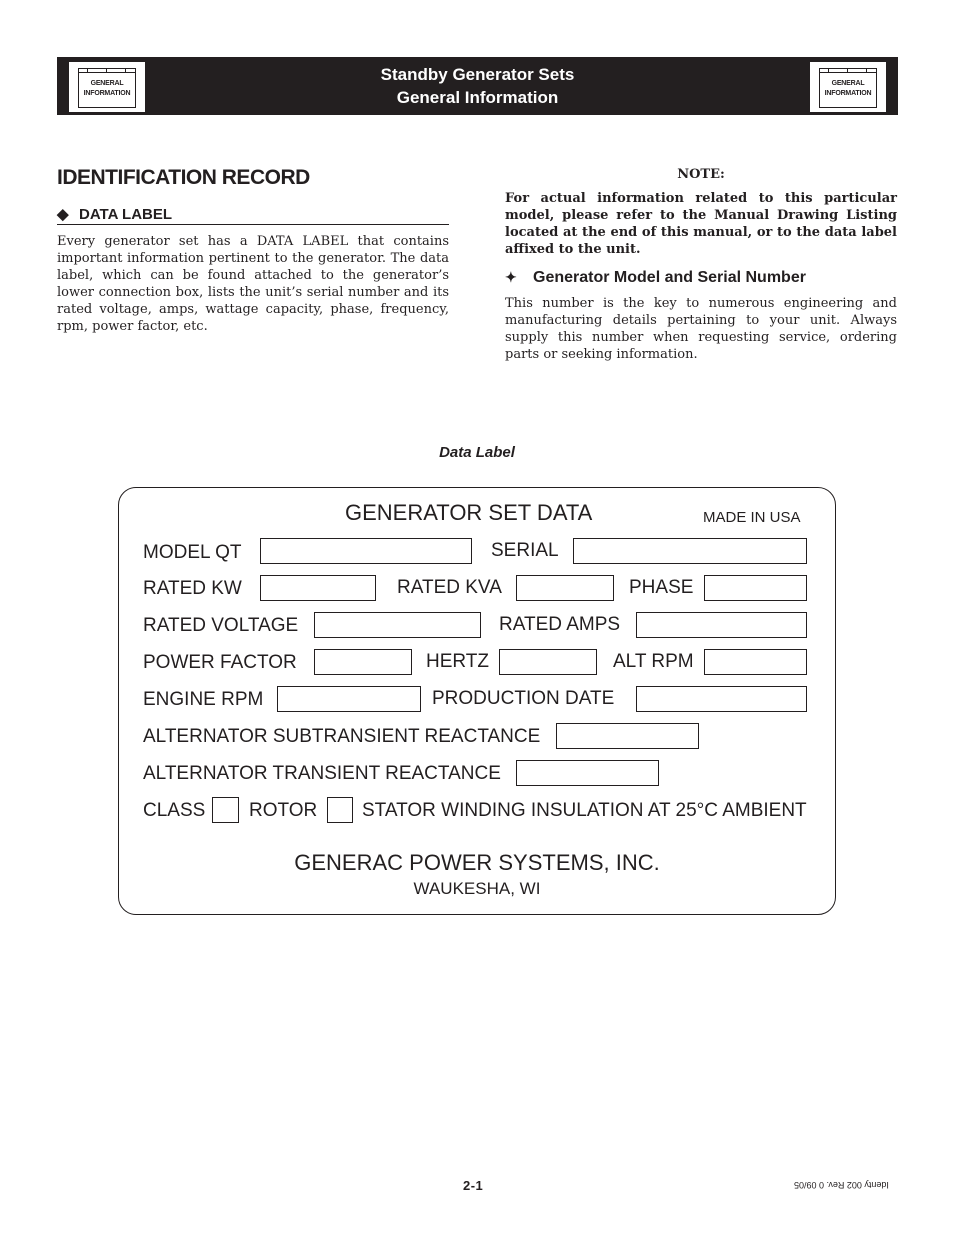 Image resolution: width=954 pixels, height=1235 pixels. I want to click on production-date-field, so click(721, 699).